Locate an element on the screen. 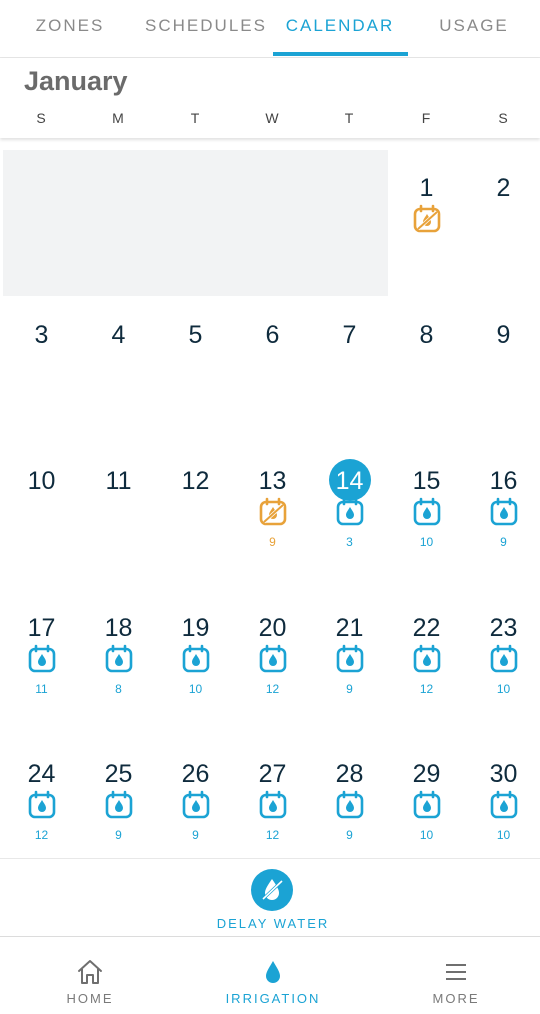 This screenshot has height=1014, width=540. bottom-nav: HOME IRRIGATION MORE is located at coordinates (270, 975).